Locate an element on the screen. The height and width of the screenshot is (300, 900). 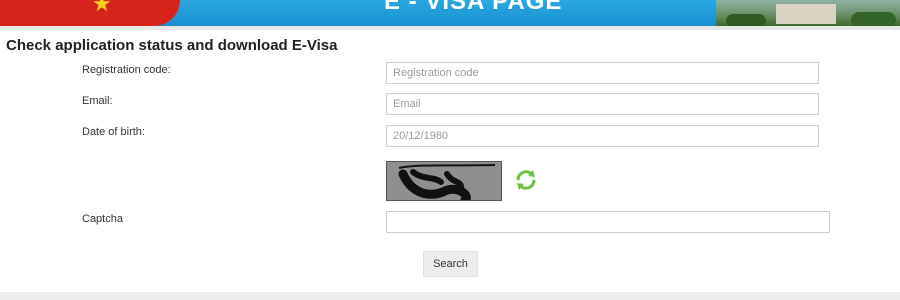
header-divider is located at coordinates (450, 28).